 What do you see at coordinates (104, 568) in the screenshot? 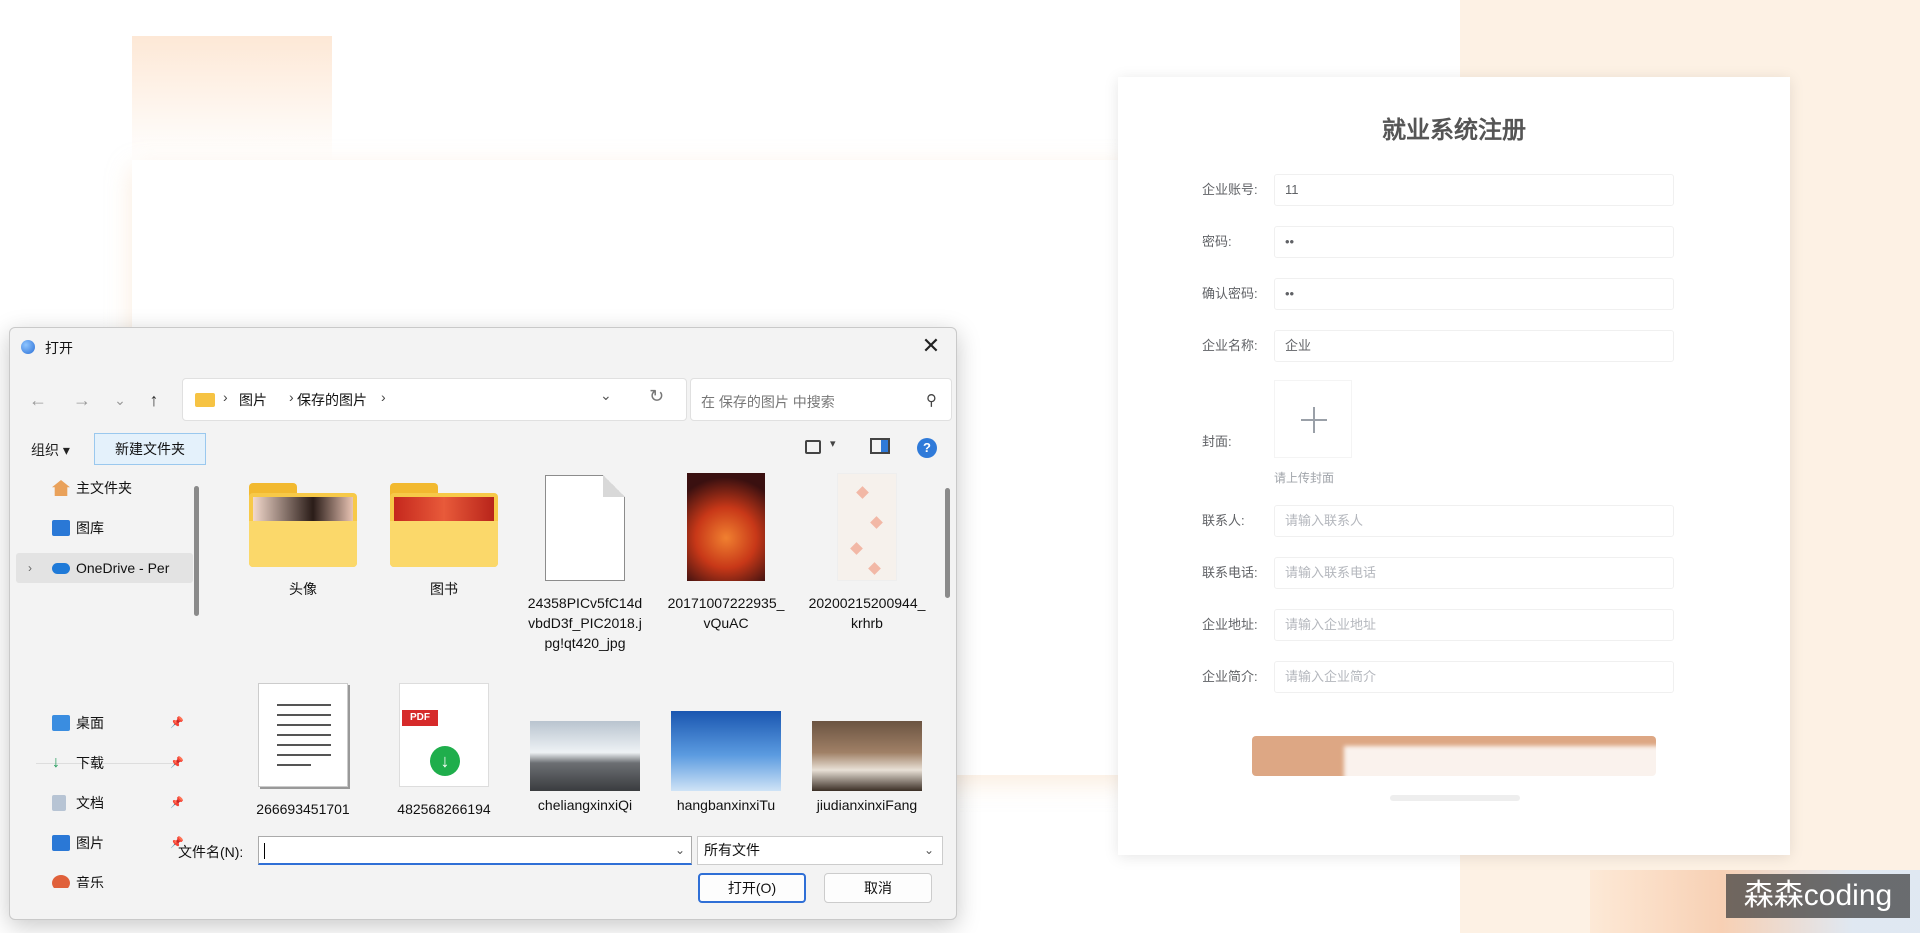
I see `sidebar-item-onedrive: › OneDrive - Per` at bounding box center [104, 568].